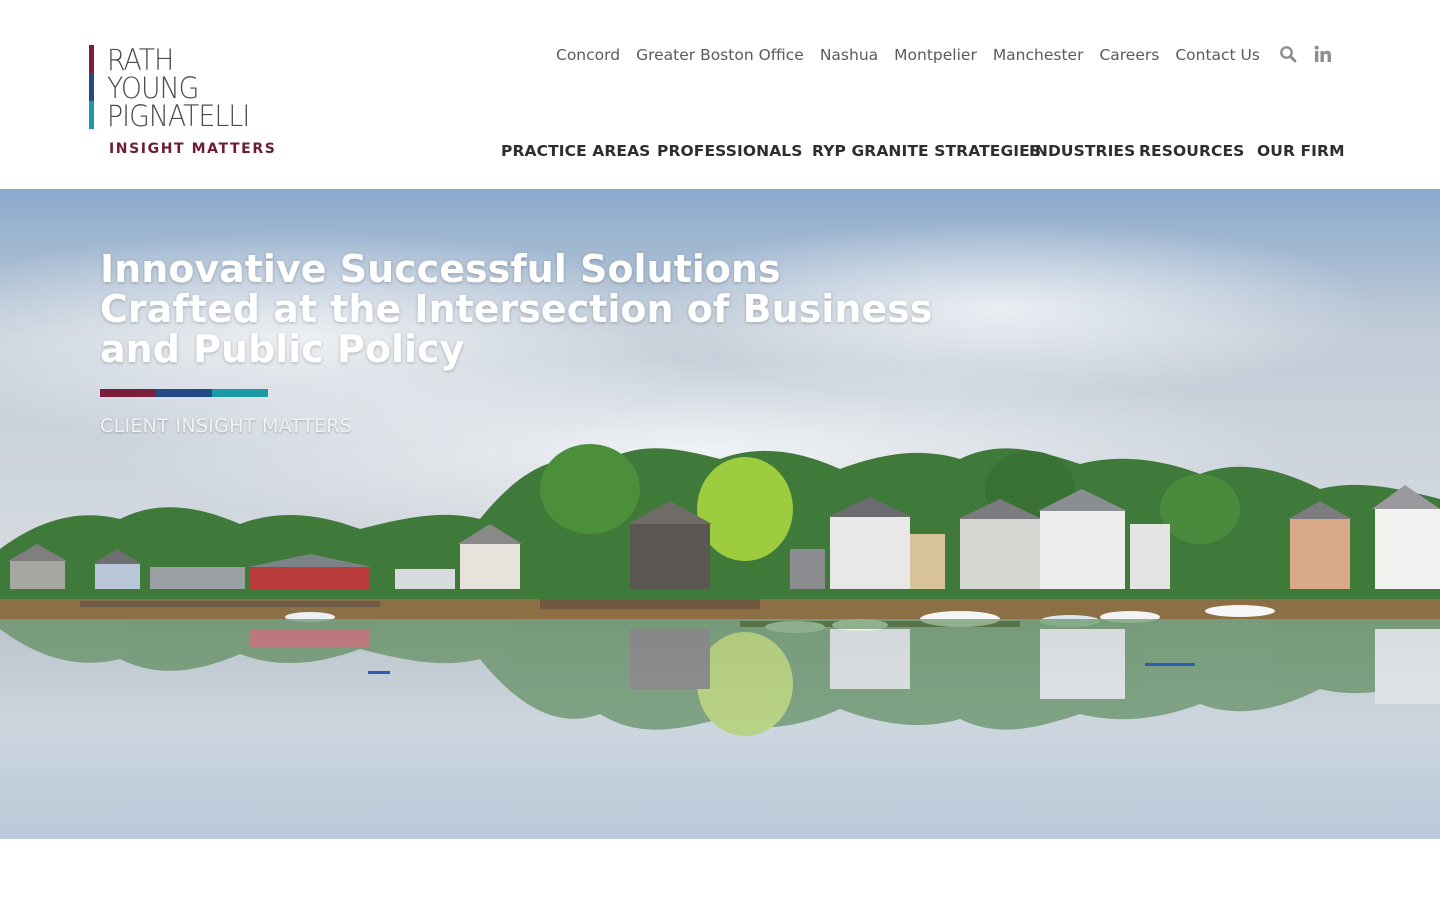 The height and width of the screenshot is (900, 1440). I want to click on logo-line-young: YOUNG, so click(153, 88).